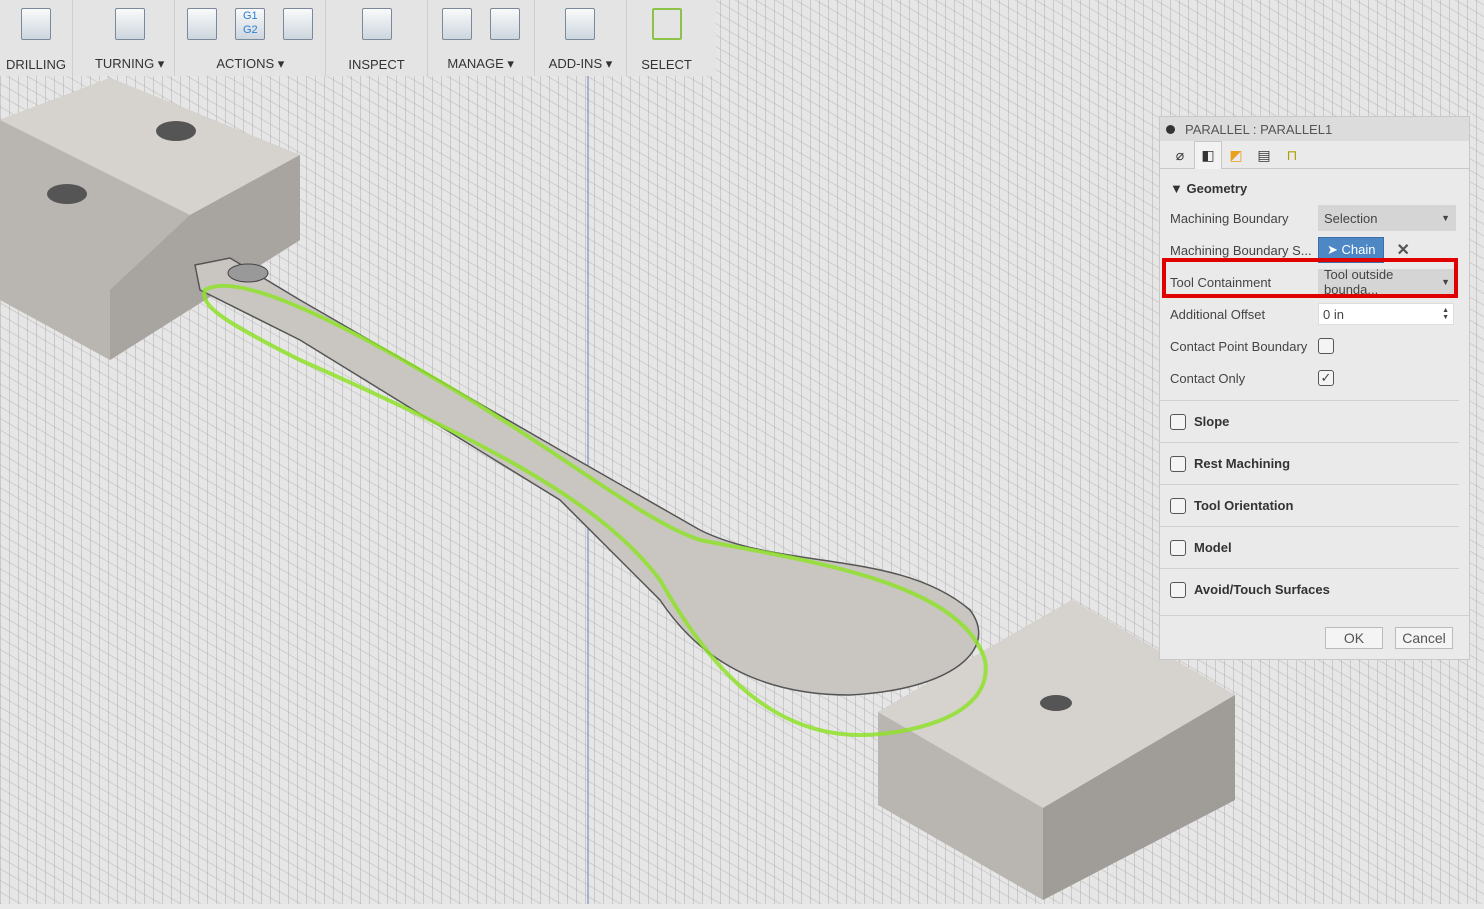  I want to click on section-geometry: ▼ Geometry, so click(1314, 185).